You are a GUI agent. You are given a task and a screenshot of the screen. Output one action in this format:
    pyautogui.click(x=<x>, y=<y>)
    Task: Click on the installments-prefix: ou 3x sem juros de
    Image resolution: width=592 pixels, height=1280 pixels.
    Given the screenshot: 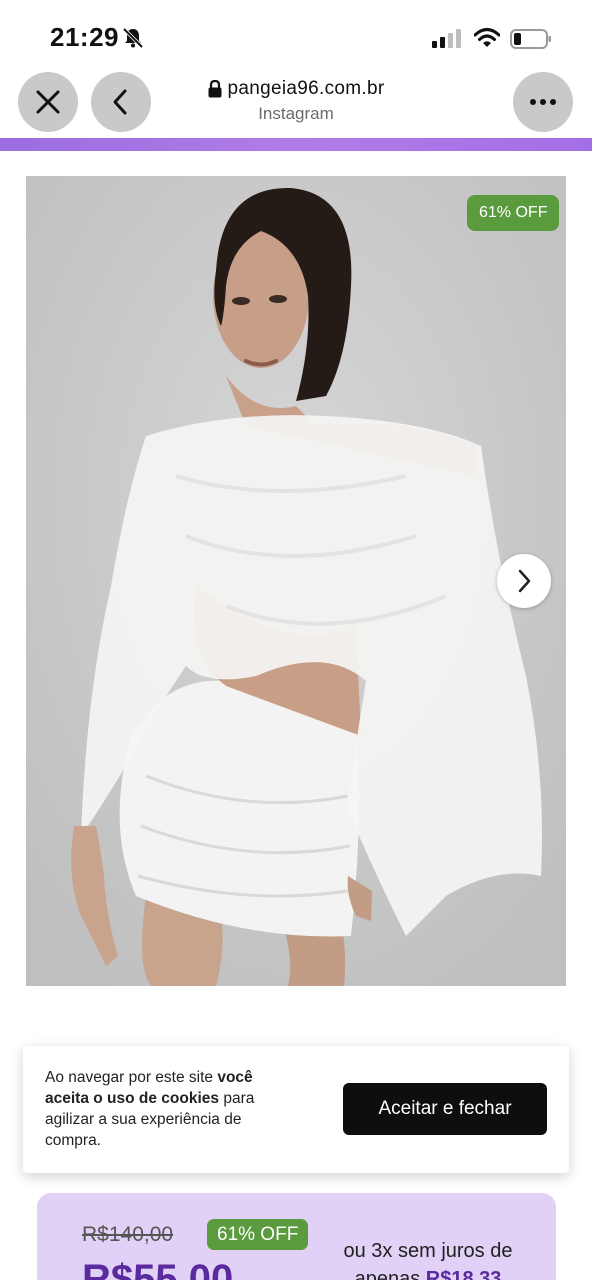 What is the action you would take?
    pyautogui.click(x=428, y=1251)
    